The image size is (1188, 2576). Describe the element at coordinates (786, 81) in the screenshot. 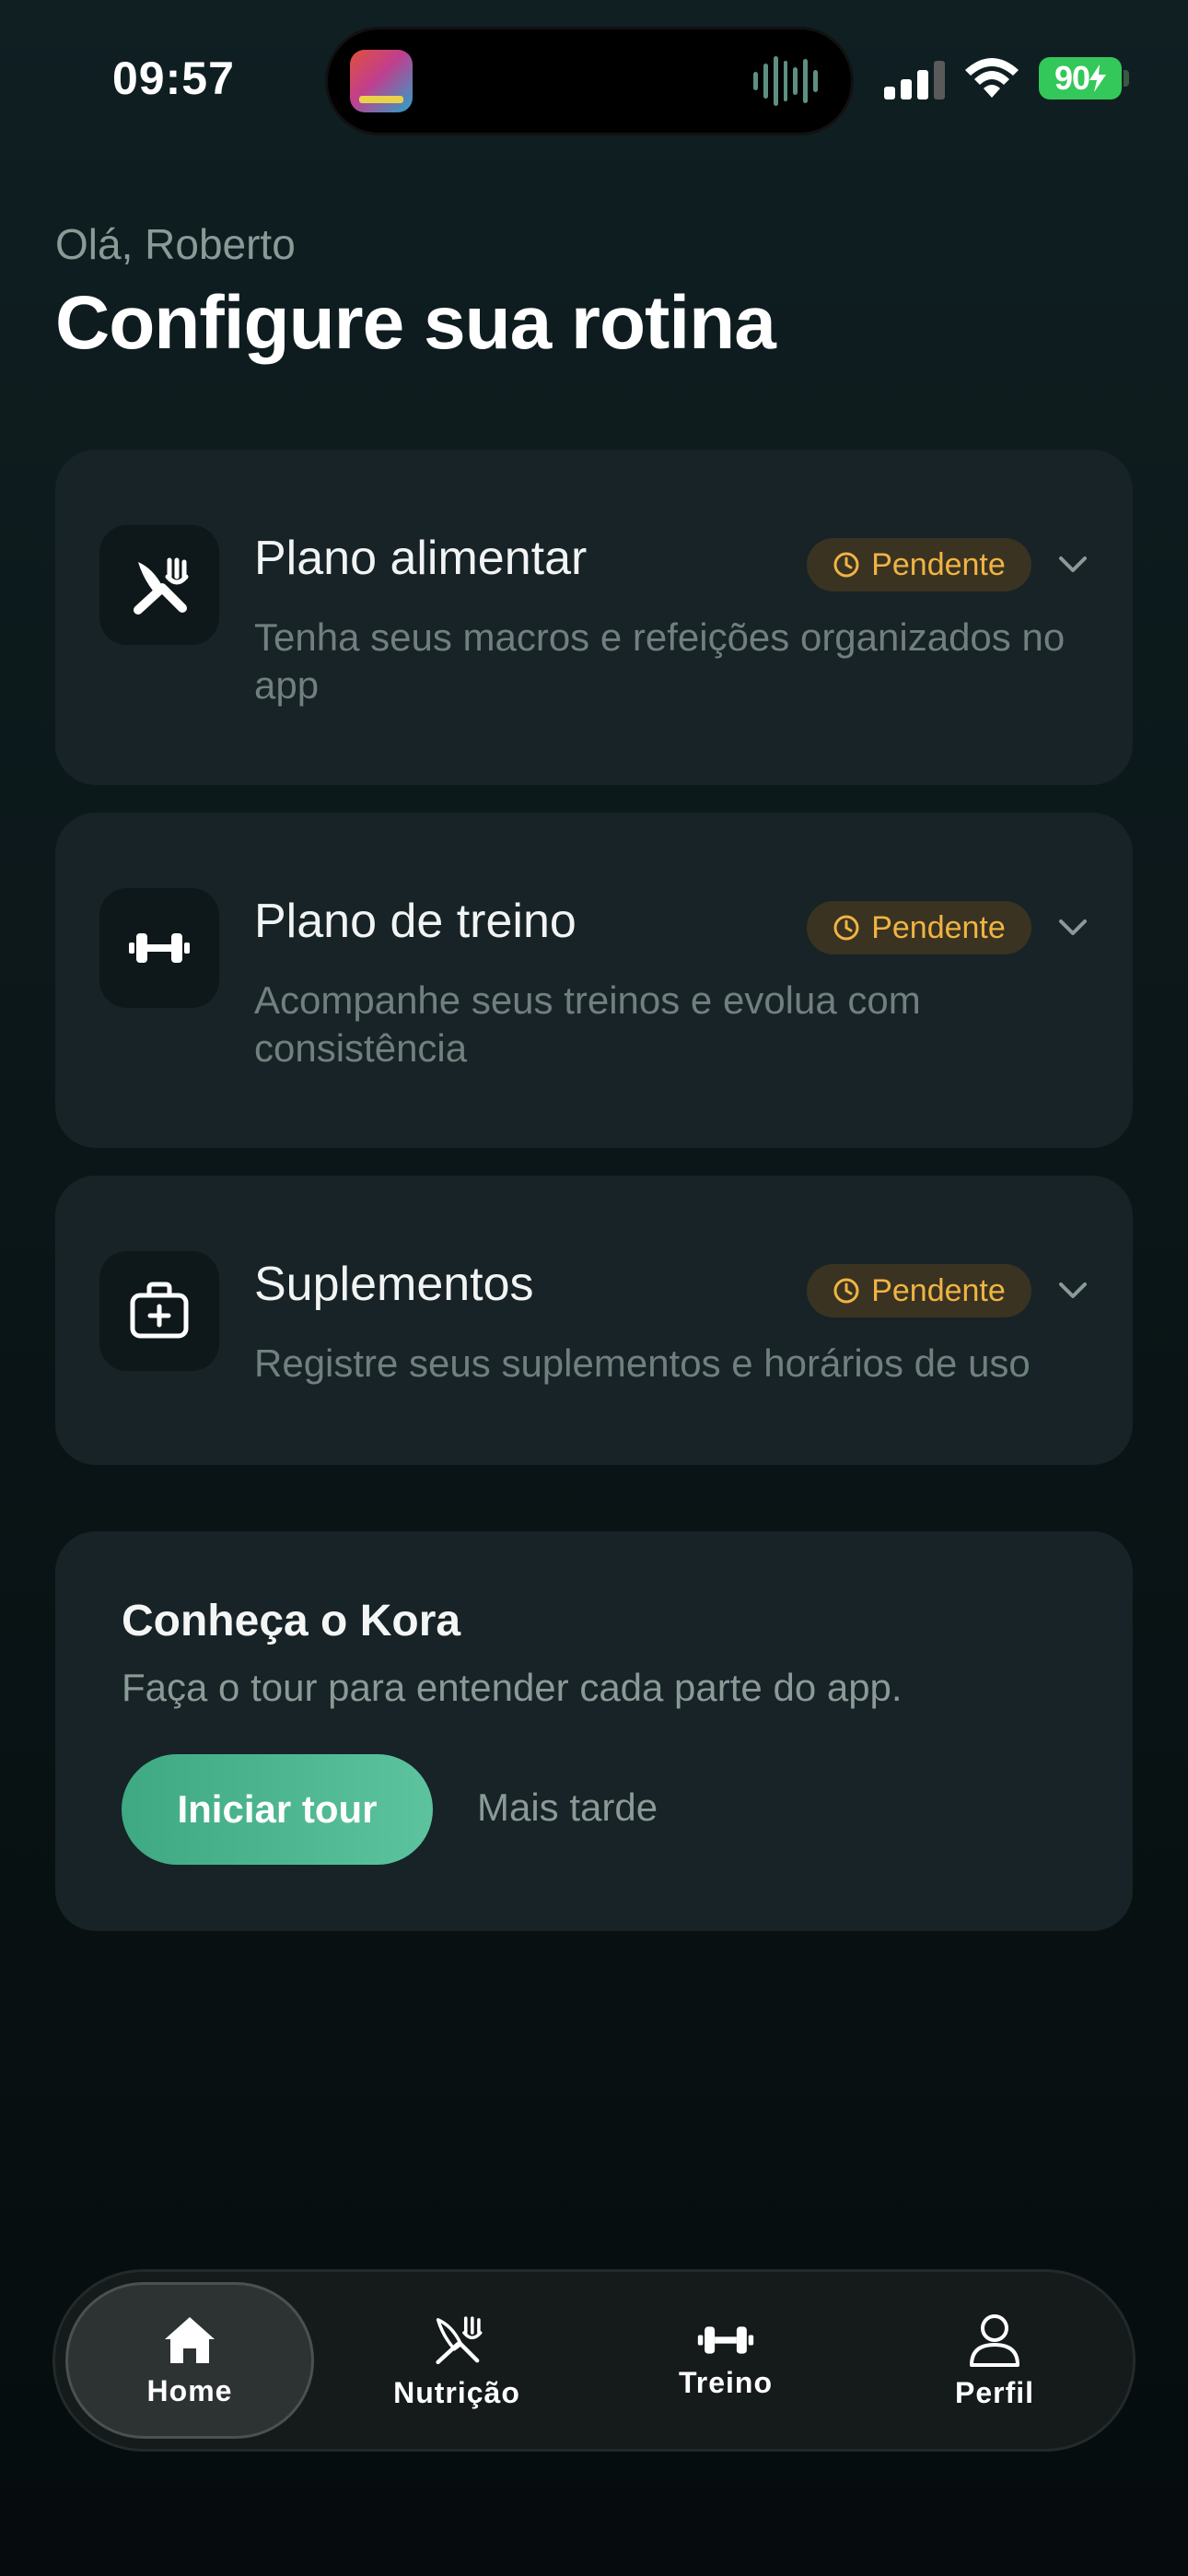

I see `audio-wave-icon` at that location.